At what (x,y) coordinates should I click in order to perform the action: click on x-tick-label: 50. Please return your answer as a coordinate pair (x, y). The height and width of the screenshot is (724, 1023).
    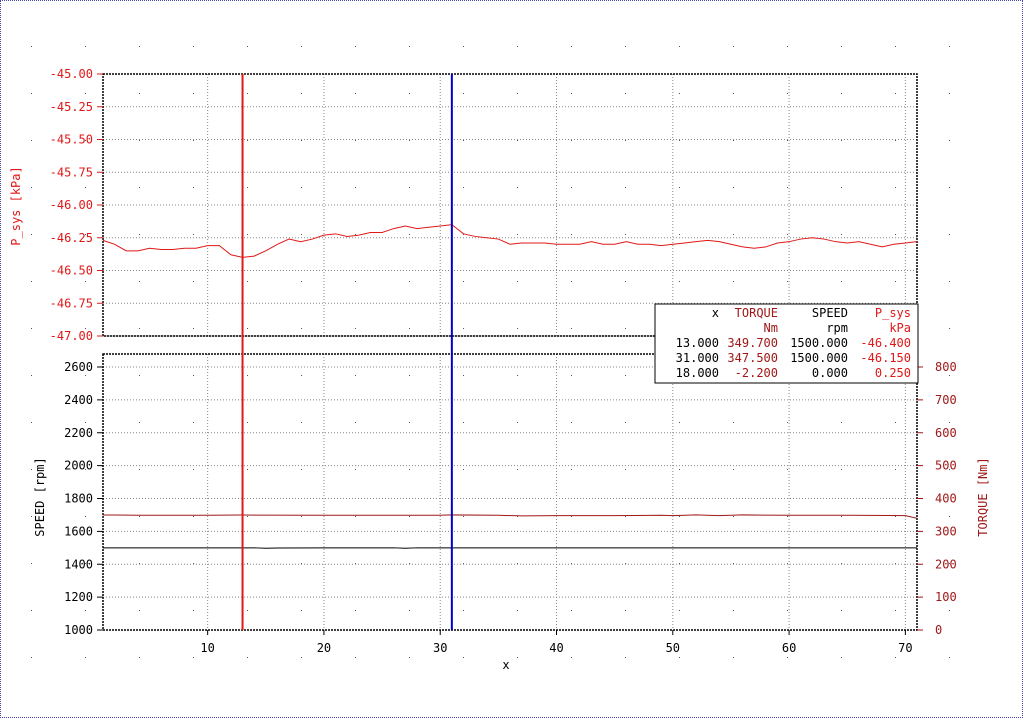
    Looking at the image, I should click on (673, 648).